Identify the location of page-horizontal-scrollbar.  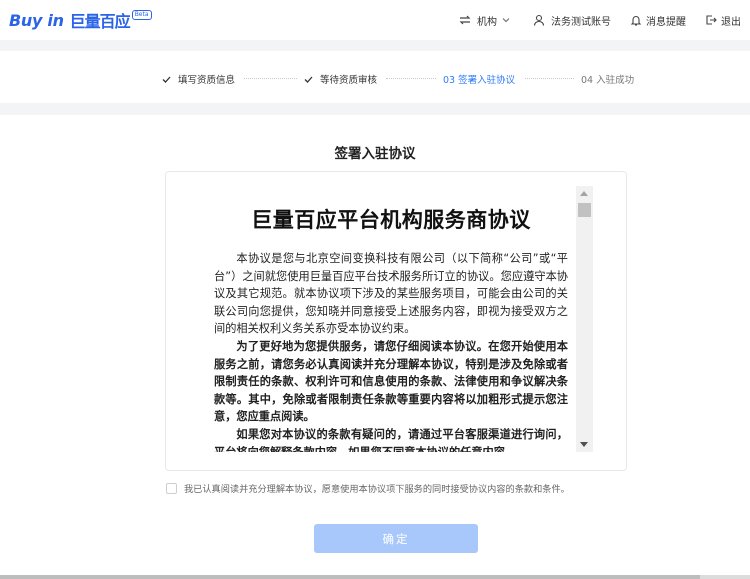
(375, 577).